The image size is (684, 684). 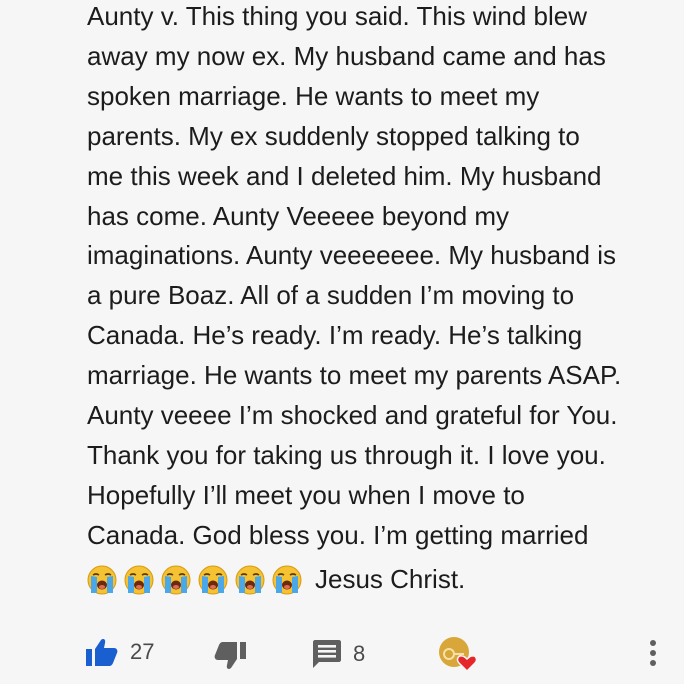 What do you see at coordinates (327, 654) in the screenshot?
I see `comment-icon` at bounding box center [327, 654].